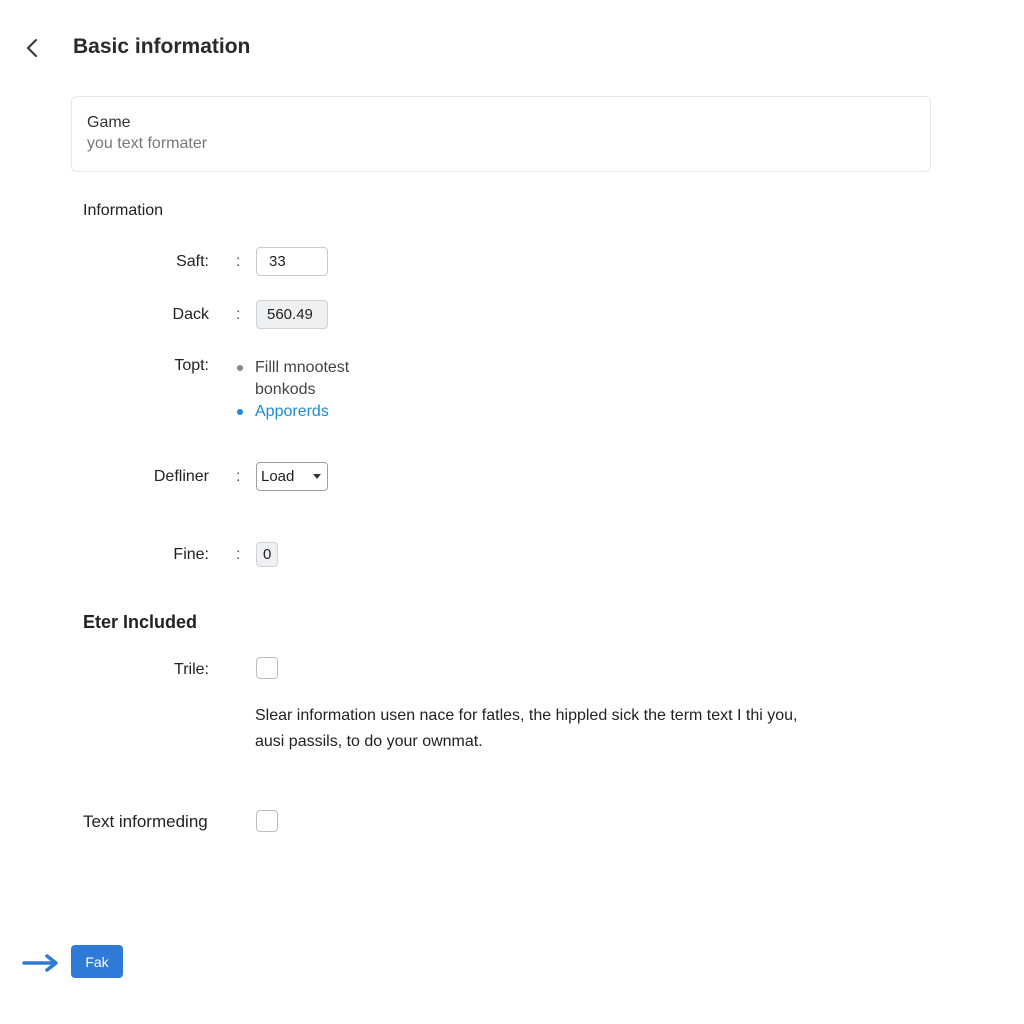 Image resolution: width=1024 pixels, height=1024 pixels. I want to click on definer-select: Load, so click(292, 476).